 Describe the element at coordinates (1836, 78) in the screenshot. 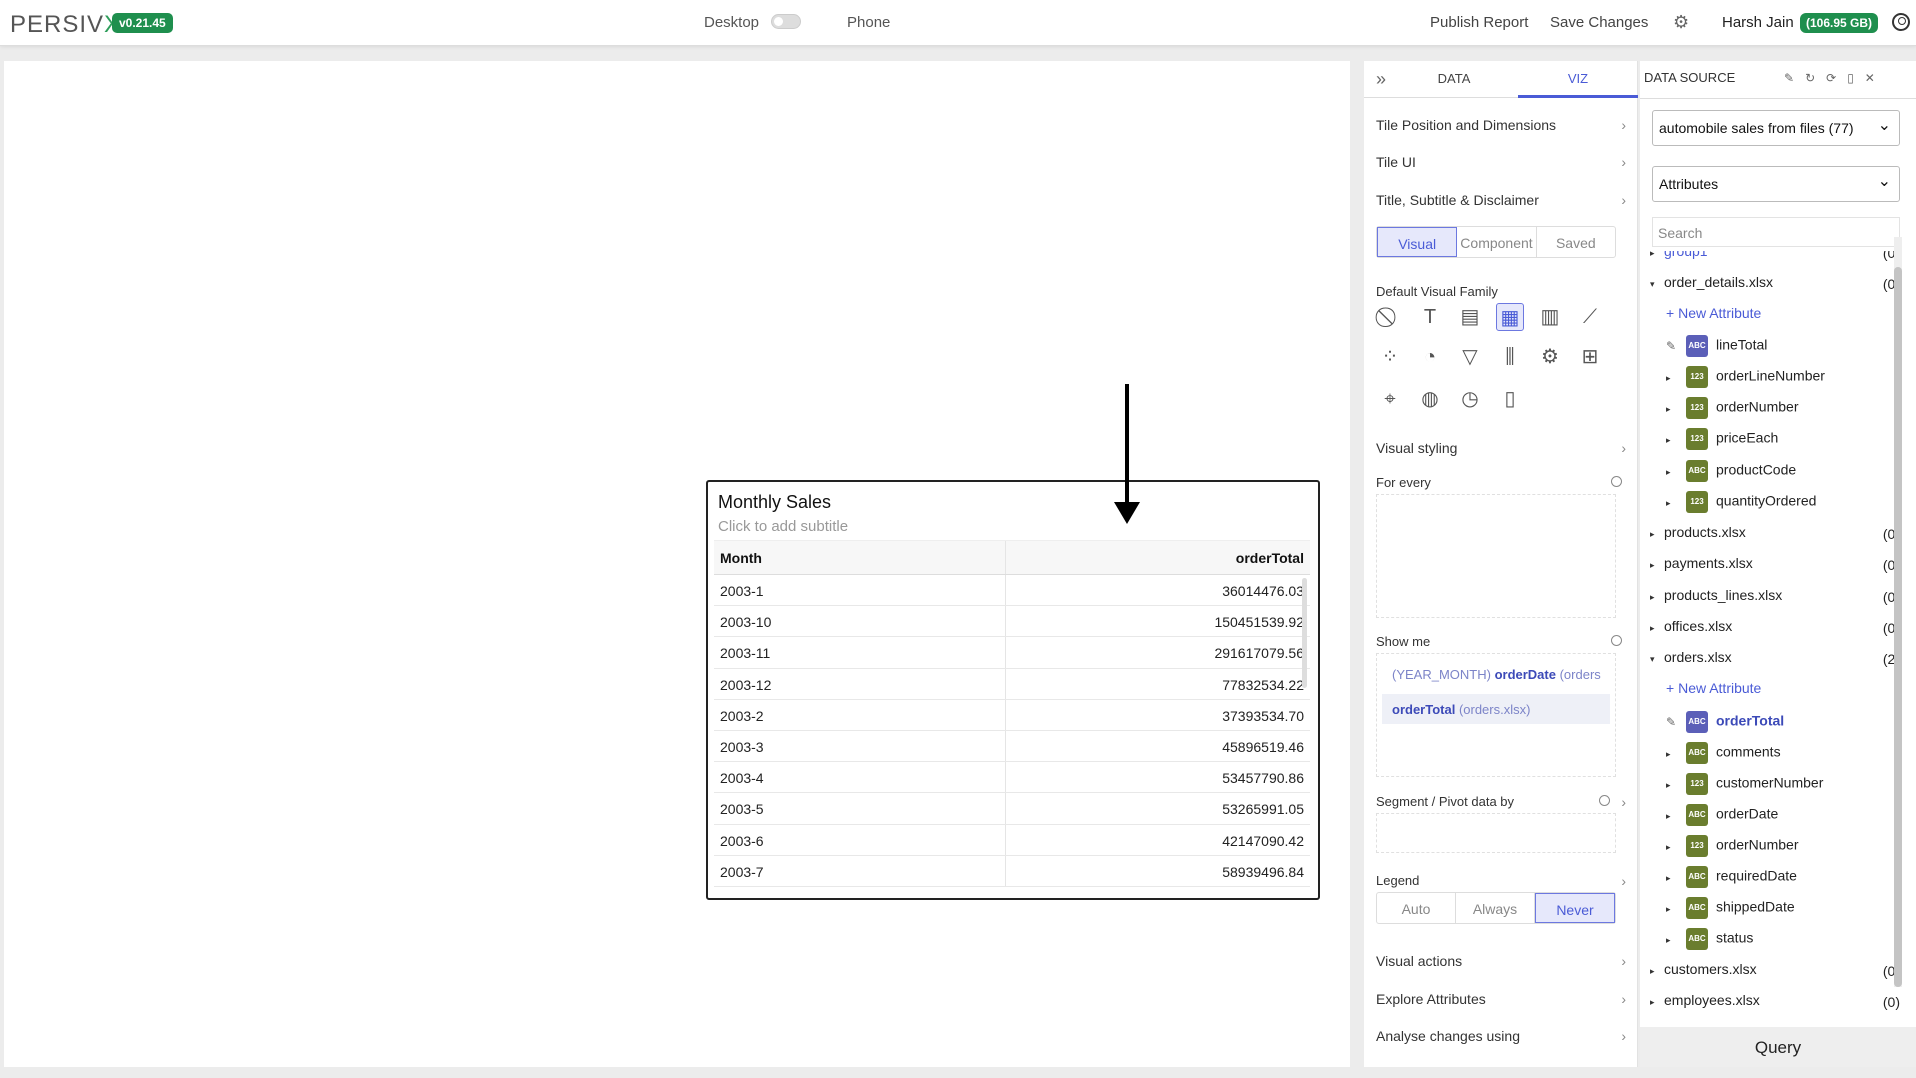

I see `sync-icon: ⟳` at that location.